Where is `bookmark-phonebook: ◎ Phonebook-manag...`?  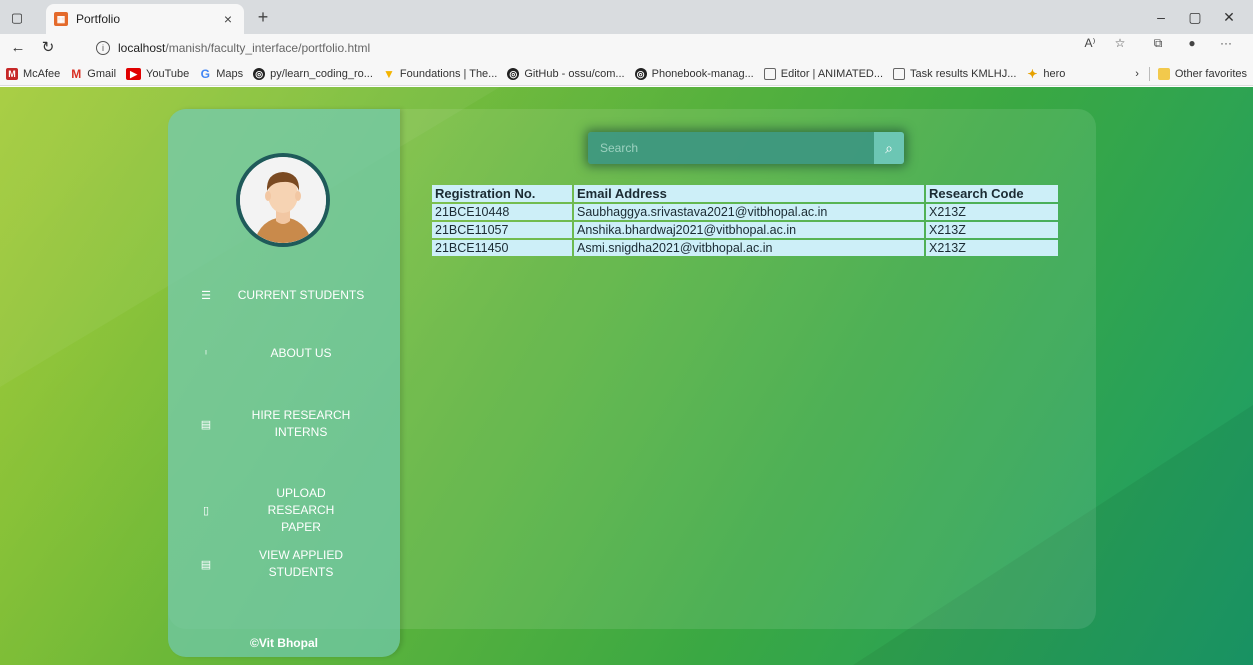
bookmark-phonebook: ◎ Phonebook-manag... is located at coordinates (694, 73).